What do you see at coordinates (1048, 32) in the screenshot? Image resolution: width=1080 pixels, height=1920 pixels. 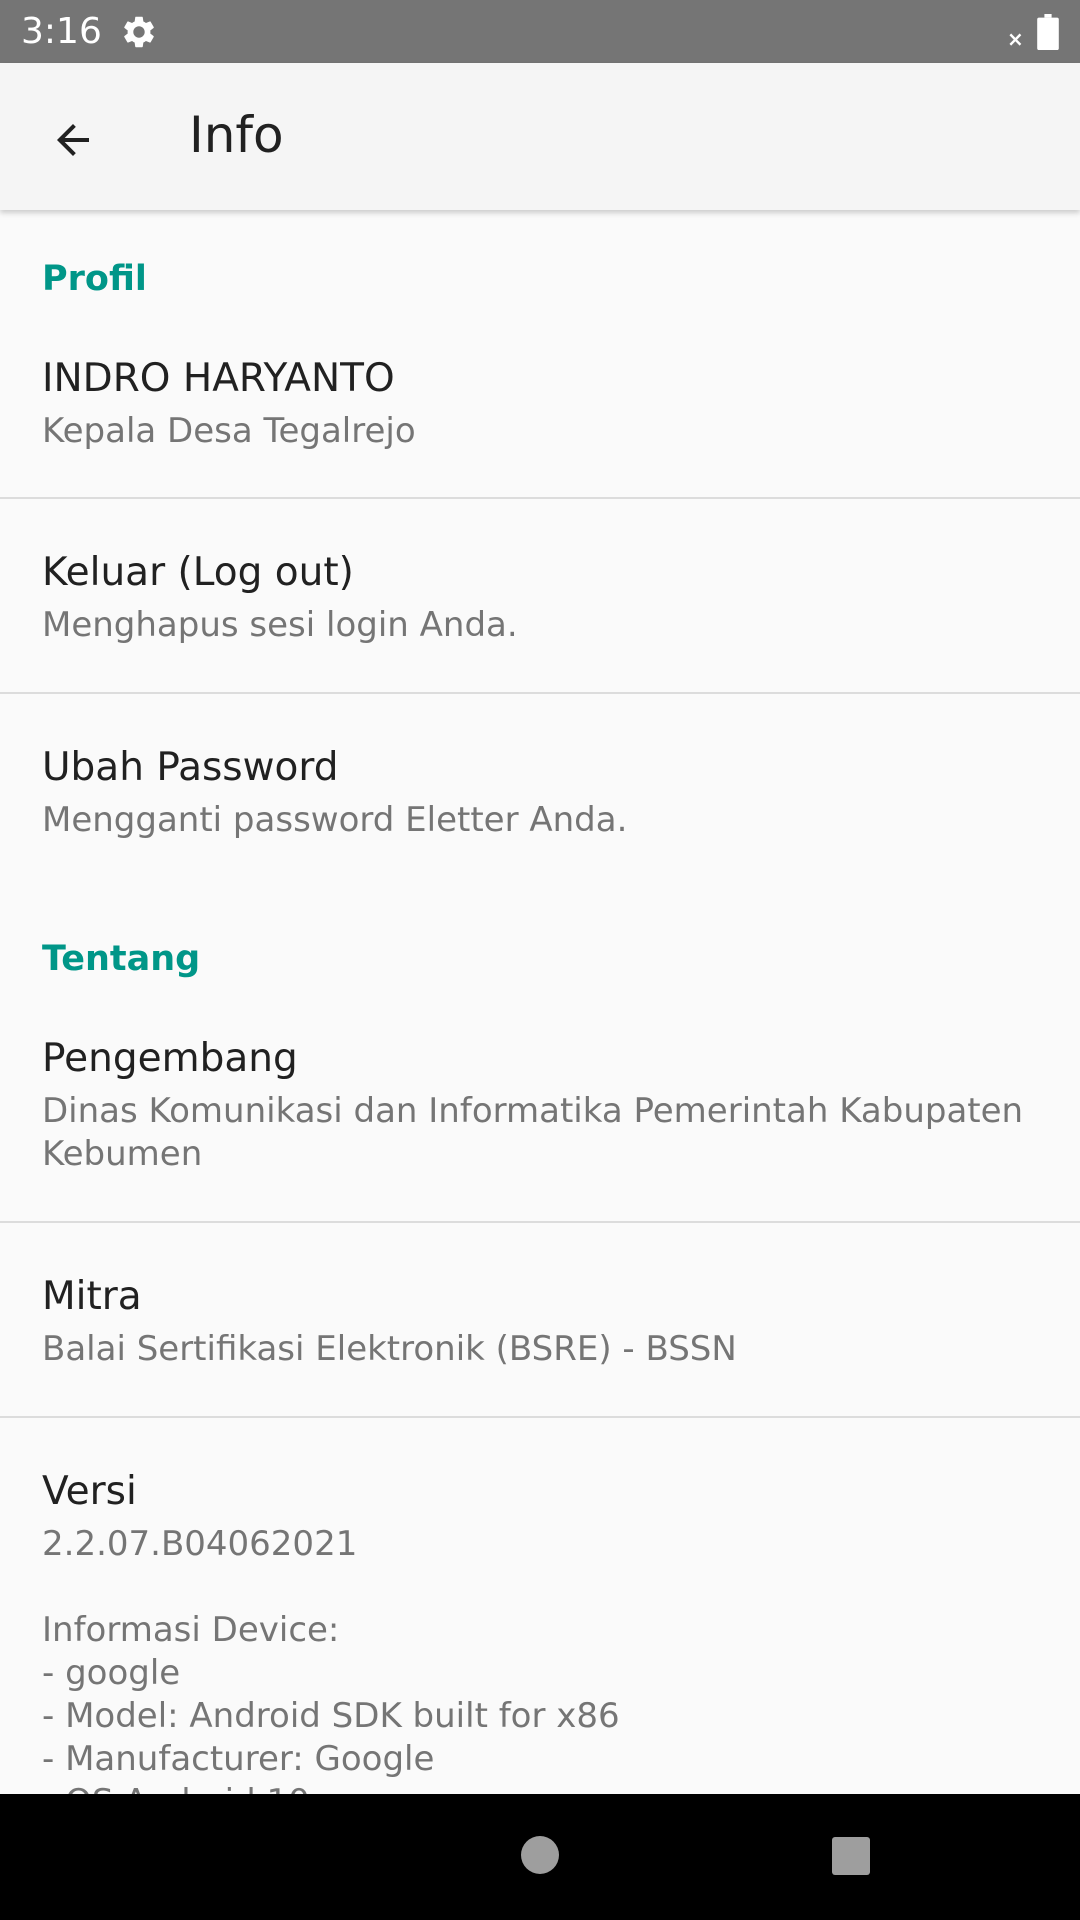 I see `battery-icon` at bounding box center [1048, 32].